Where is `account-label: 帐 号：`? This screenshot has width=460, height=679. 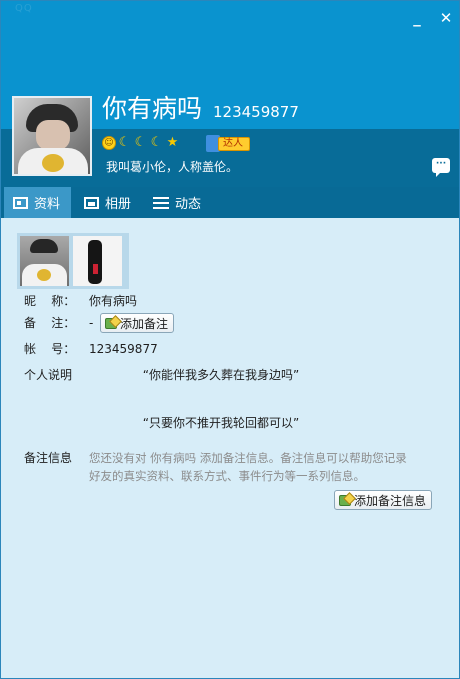 account-label: 帐 号： is located at coordinates (50, 349).